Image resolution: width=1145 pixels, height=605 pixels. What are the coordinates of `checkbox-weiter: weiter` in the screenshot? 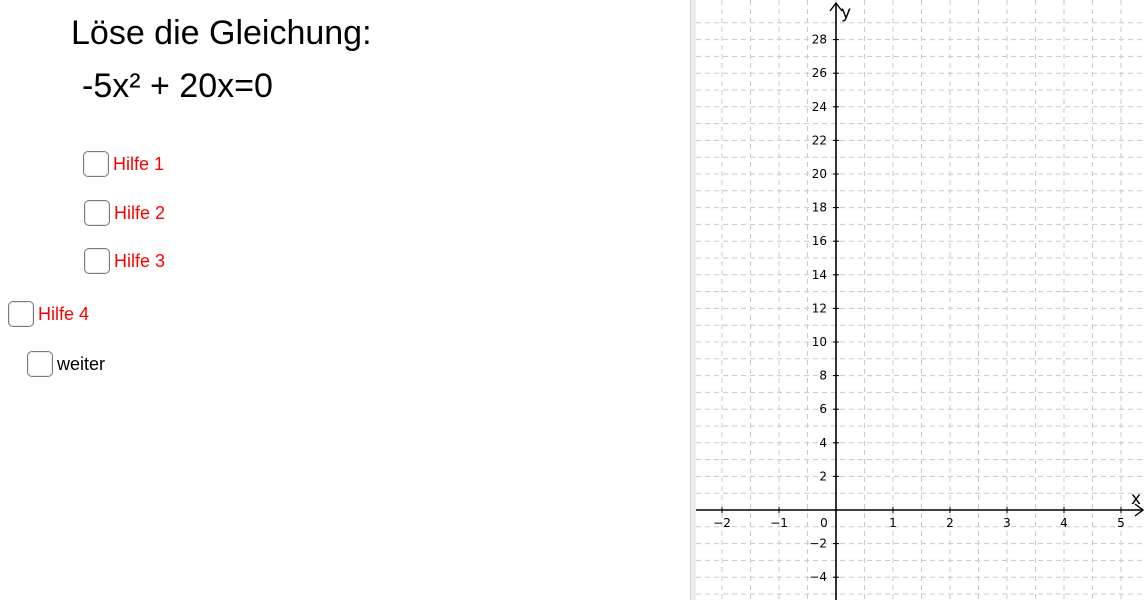 It's located at (66, 364).